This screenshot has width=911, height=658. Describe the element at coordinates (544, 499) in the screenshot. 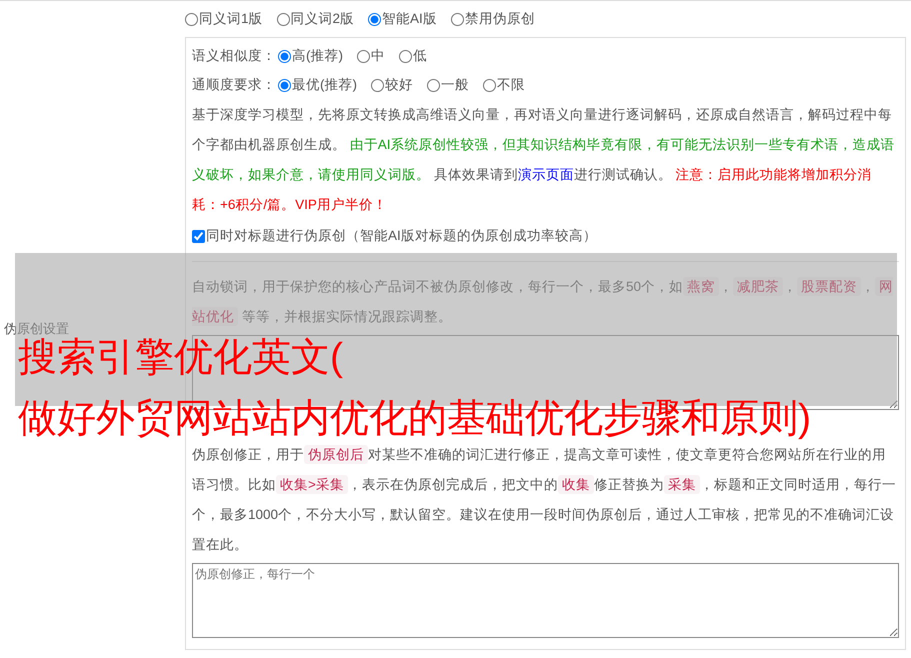

I see `description-paragraph: 伪原创修正，用于 伪原创后 对某些不准确的词汇进行修正，提高文章可读性，使文章更符合您网站所在行业的用语习惯。比如 收集>采集 ，表示在伪原创完成后，把文中的 收集 修正替换为 采集 ，标题和正文同时适用，每行一个，最多1000个，不分大小写，默认留空。建议在使用一段时间伪原创后，通过人工审核，把常见的不准确词汇设置在此。` at that location.